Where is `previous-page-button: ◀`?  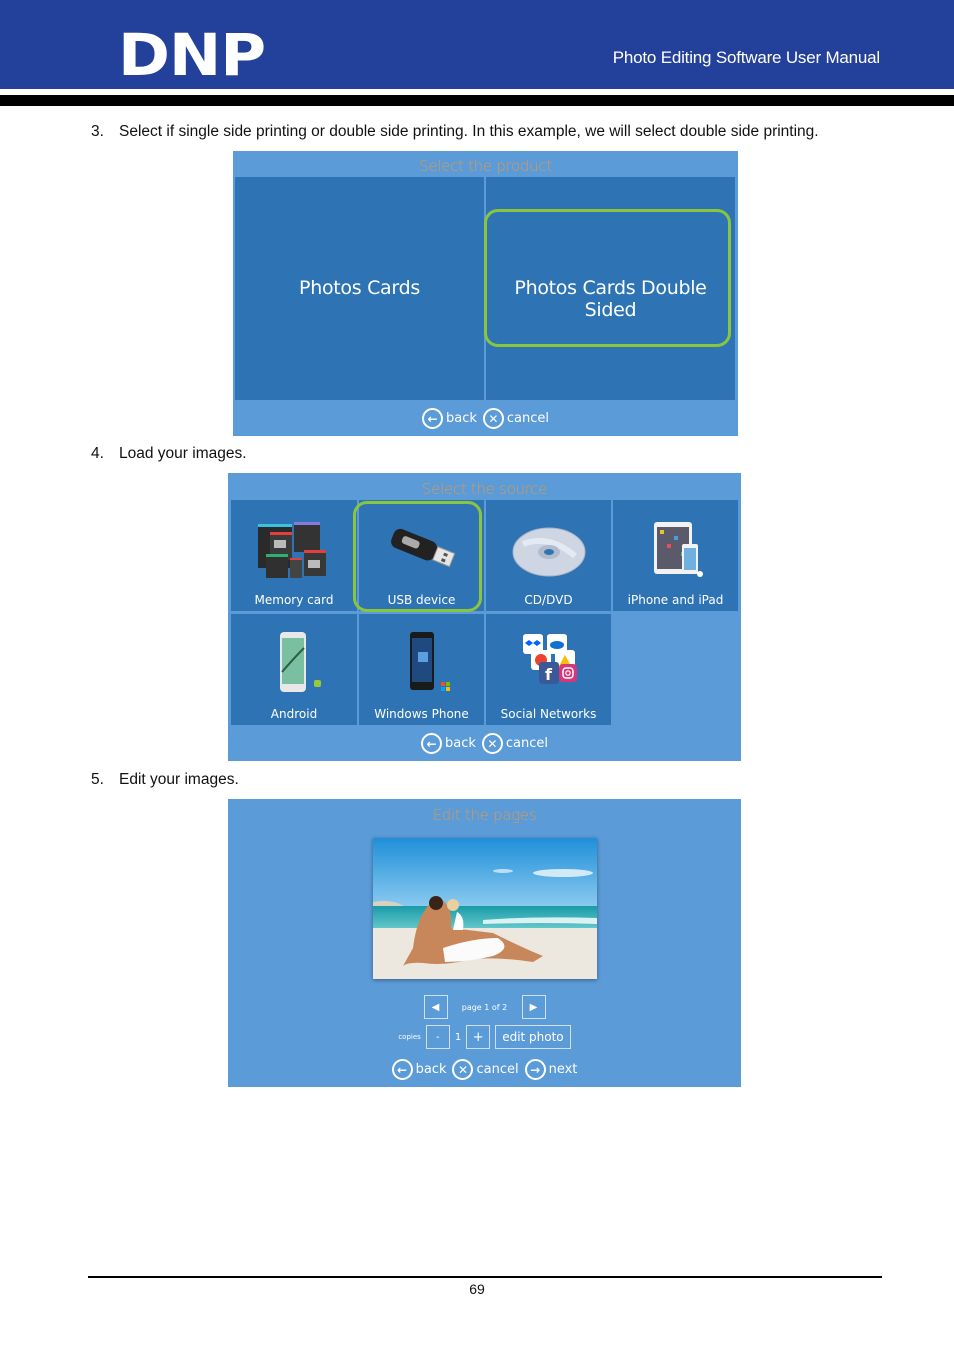
previous-page-button: ◀ is located at coordinates (435, 1007).